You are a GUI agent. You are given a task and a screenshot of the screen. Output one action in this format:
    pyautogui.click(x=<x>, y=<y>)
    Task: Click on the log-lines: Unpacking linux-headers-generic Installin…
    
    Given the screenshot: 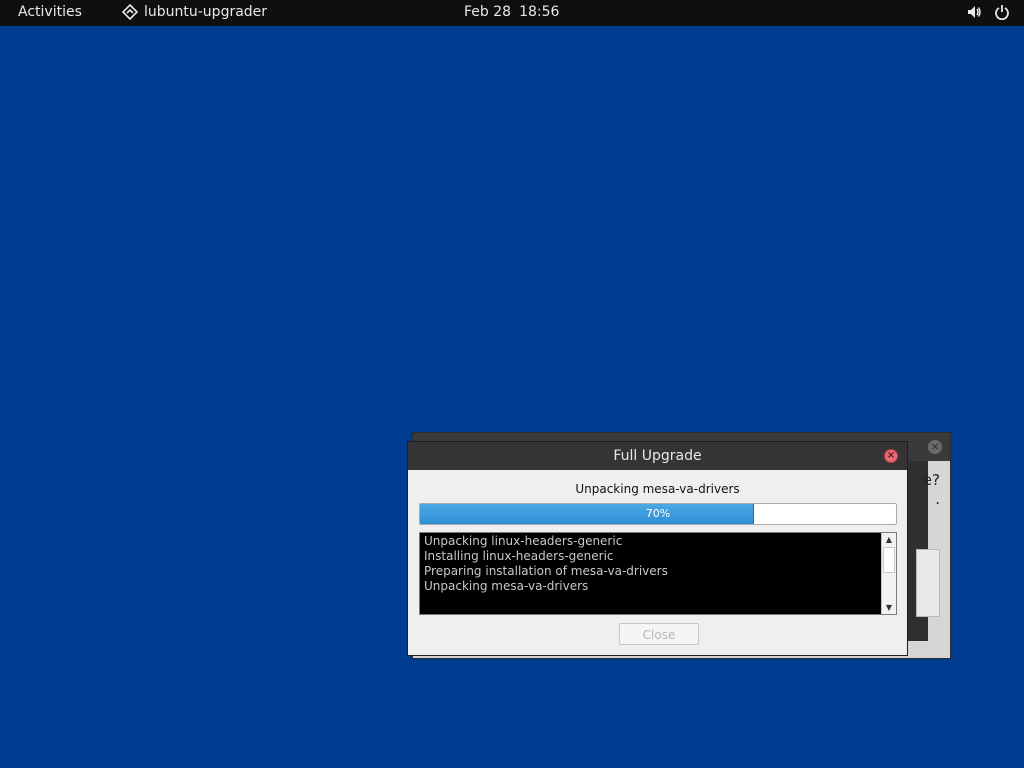 What is the action you would take?
    pyautogui.click(x=652, y=564)
    